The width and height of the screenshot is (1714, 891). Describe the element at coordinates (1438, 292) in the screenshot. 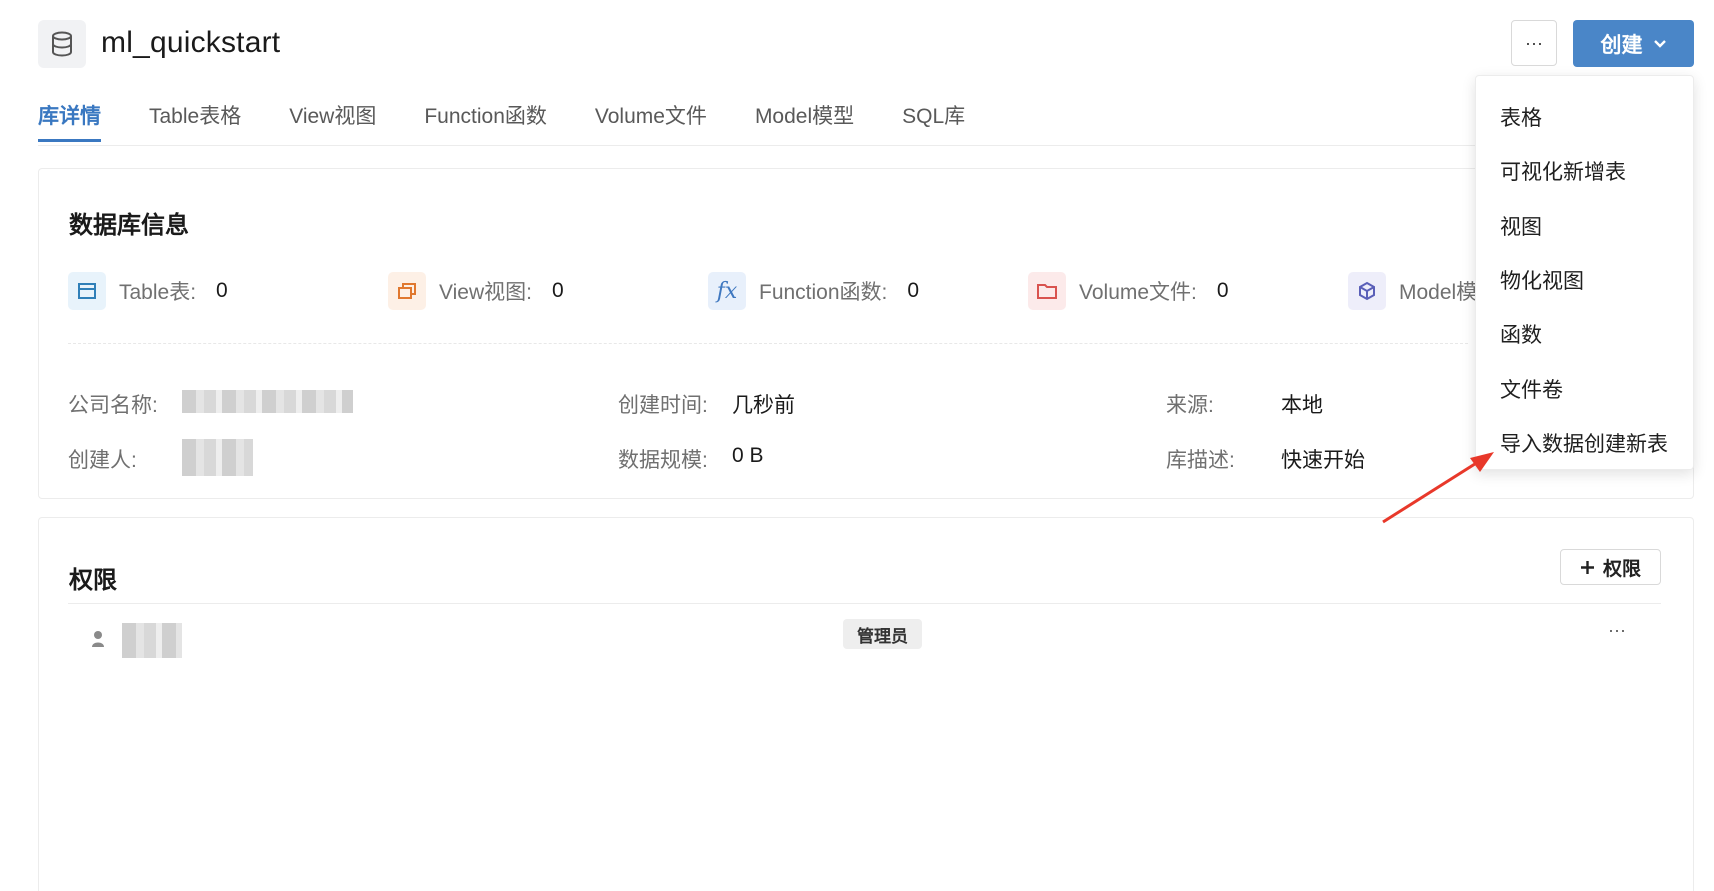

I see `stat-models-label: Model模` at that location.